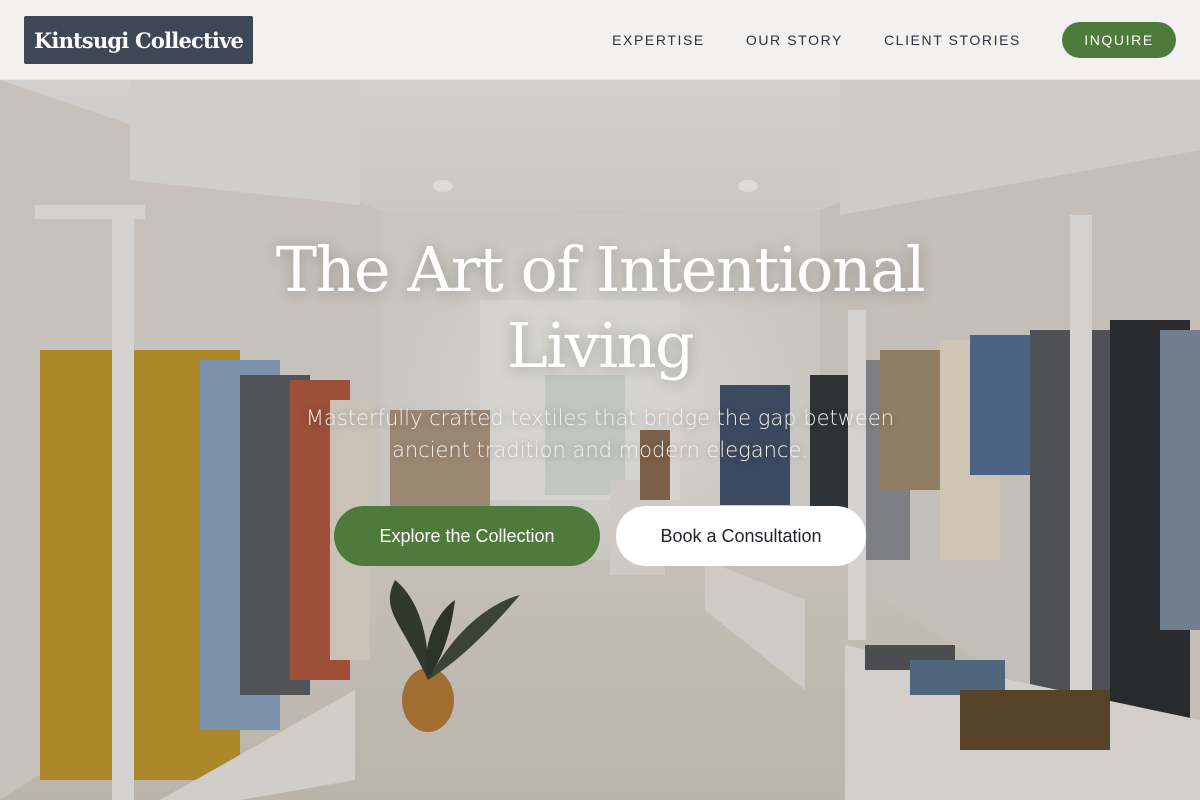 This screenshot has height=800, width=1200. Describe the element at coordinates (741, 536) in the screenshot. I see `book-consultation-button: Book a Consultation` at that location.